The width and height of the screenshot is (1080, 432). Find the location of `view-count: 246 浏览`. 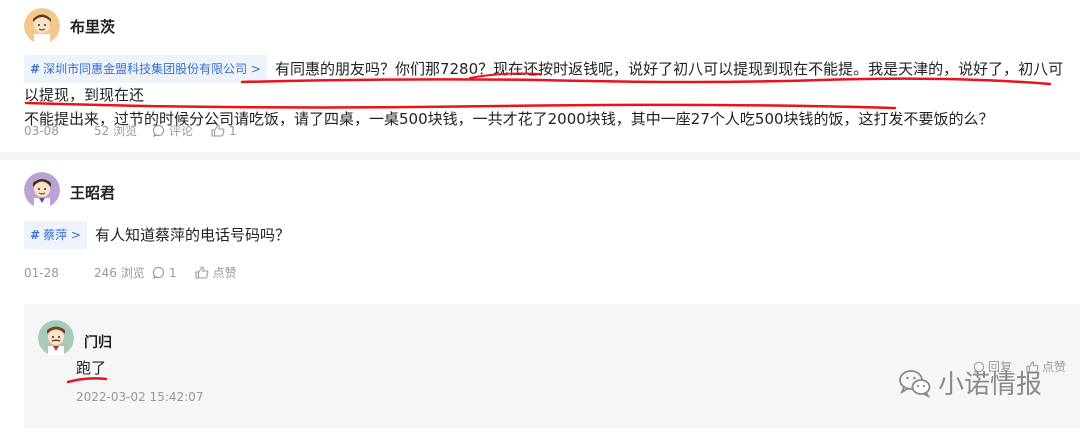

view-count: 246 浏览 is located at coordinates (119, 273).